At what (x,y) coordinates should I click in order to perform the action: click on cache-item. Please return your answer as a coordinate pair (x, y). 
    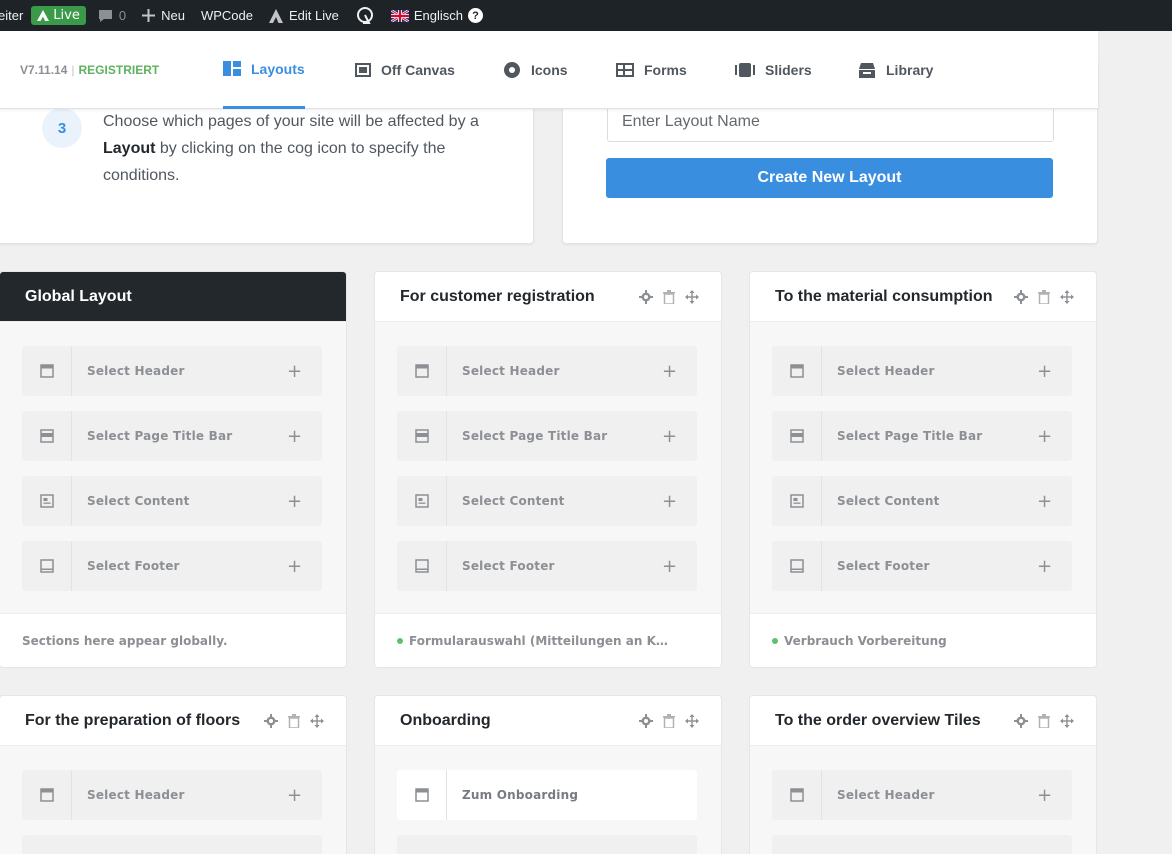
    Looking at the image, I should click on (365, 15).